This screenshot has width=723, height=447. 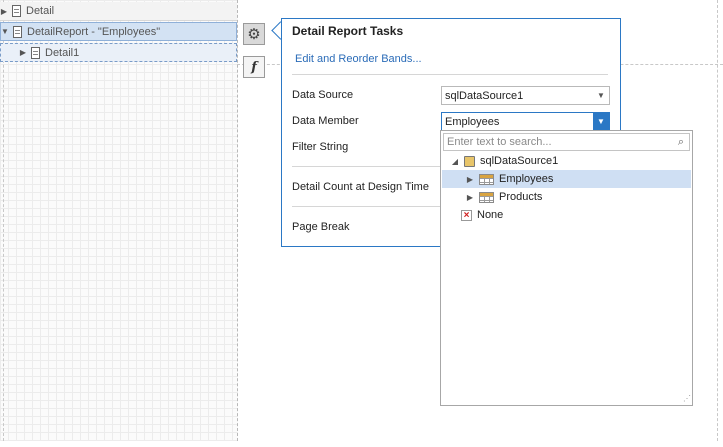 What do you see at coordinates (490, 215) in the screenshot?
I see `tree-item-label: None` at bounding box center [490, 215].